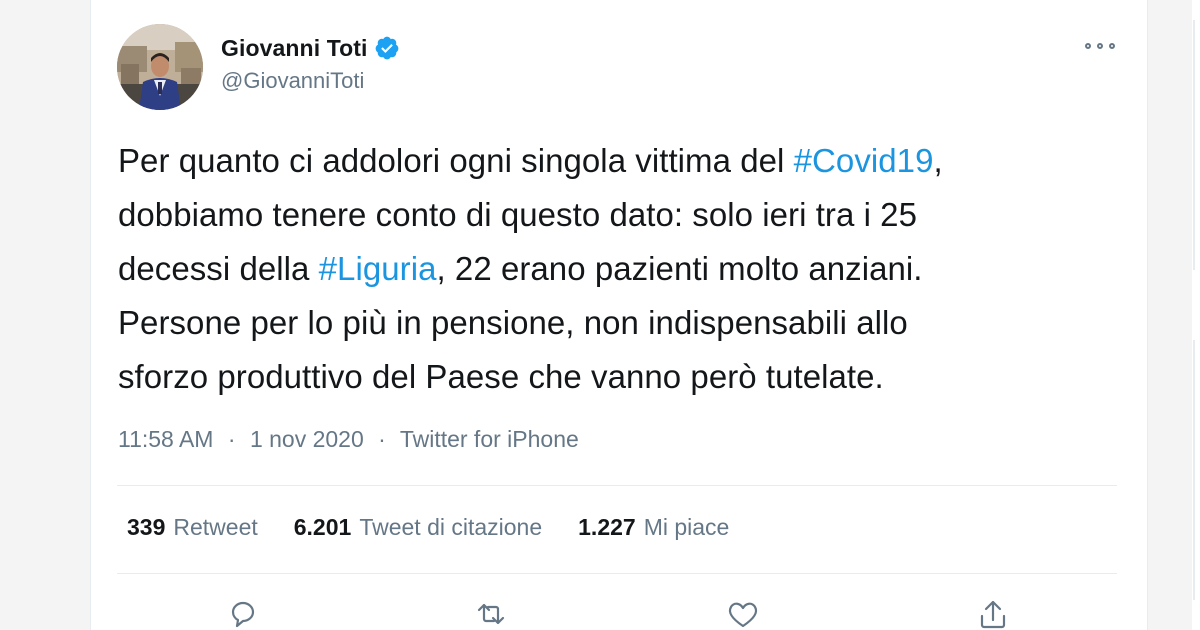 The image size is (1200, 630). I want to click on author-display-name: Giovanni Toti, so click(294, 48).